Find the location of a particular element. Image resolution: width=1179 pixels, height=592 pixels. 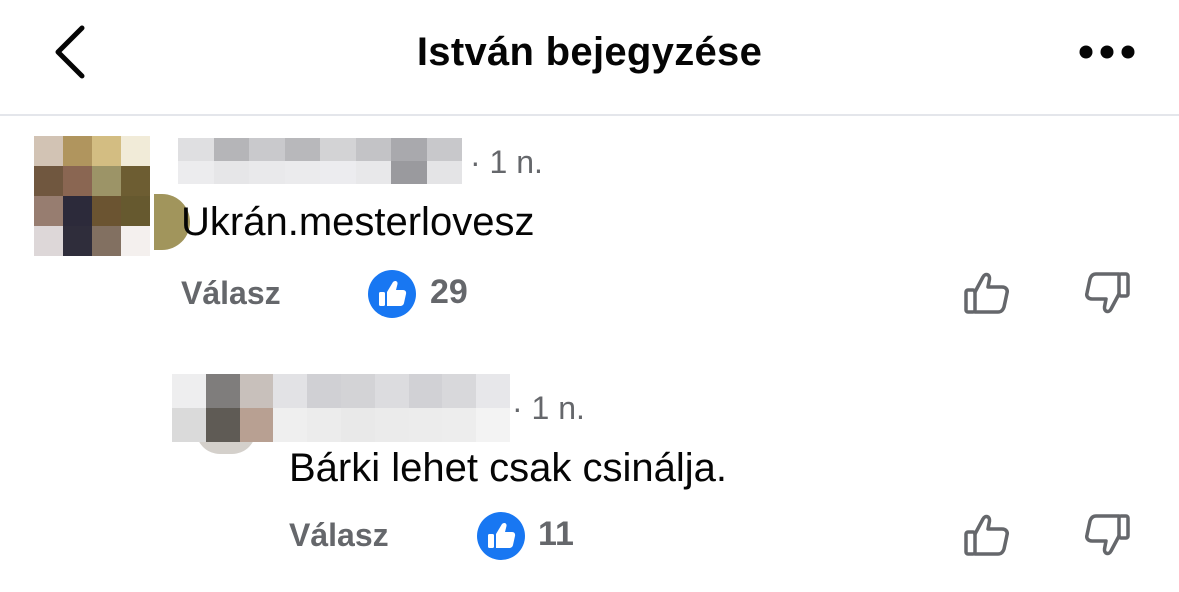

pixelated-avatar is located at coordinates (92, 196).